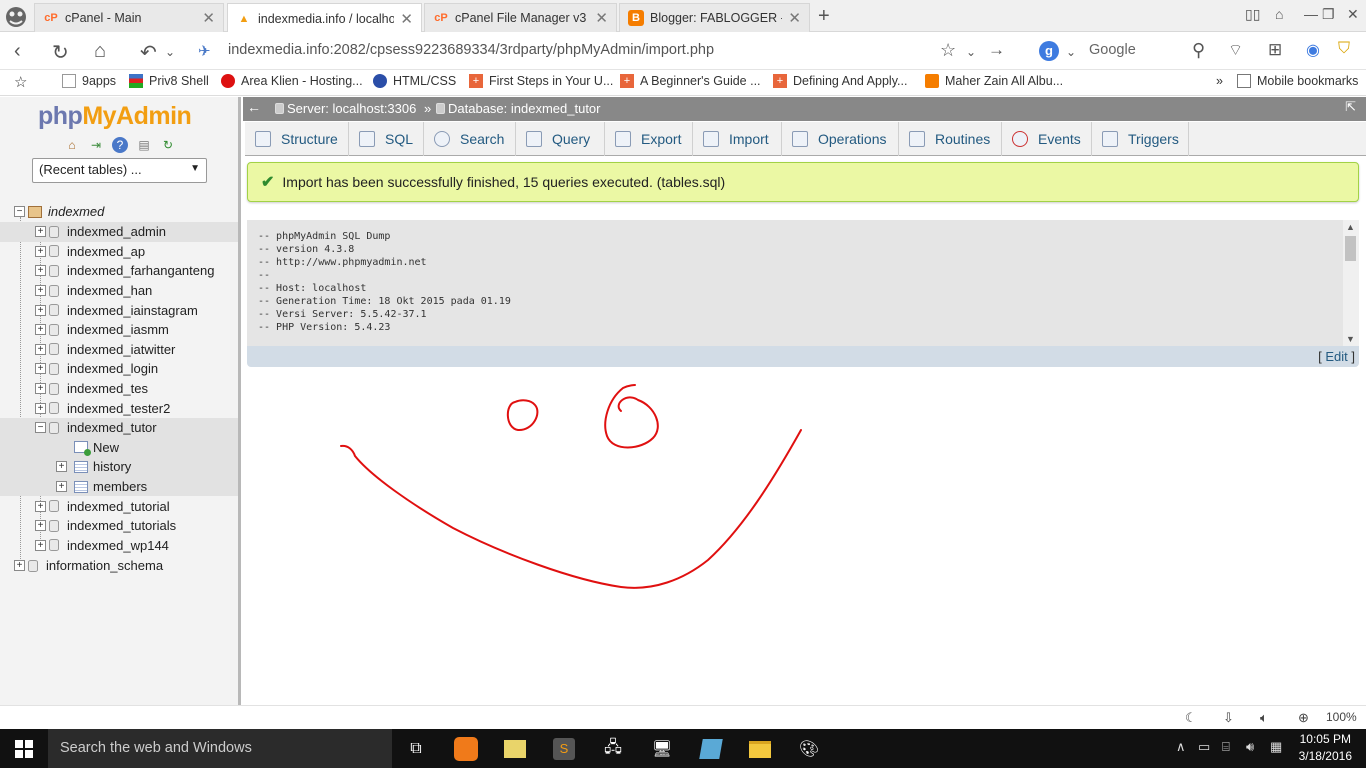  Describe the element at coordinates (809, 749) in the screenshot. I see `paint-app-icon: 🎨︎` at that location.